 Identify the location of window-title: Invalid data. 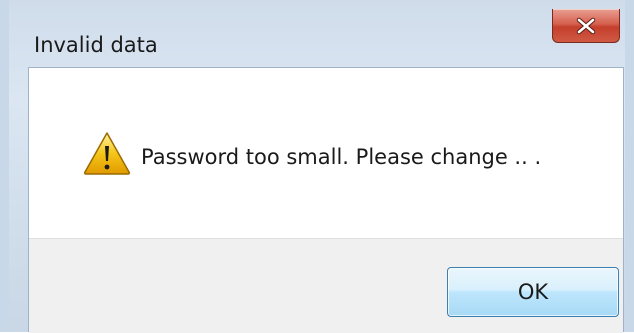
(96, 45).